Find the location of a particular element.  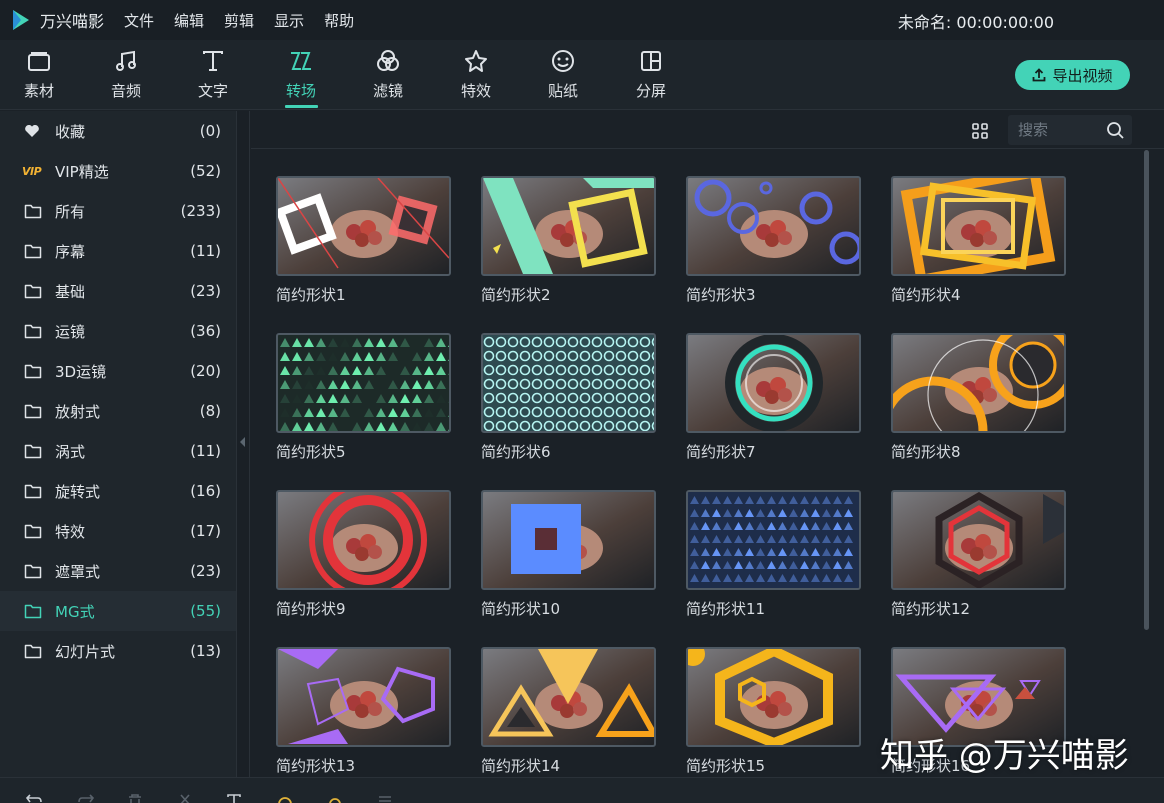

filter-icon is located at coordinates (388, 61).